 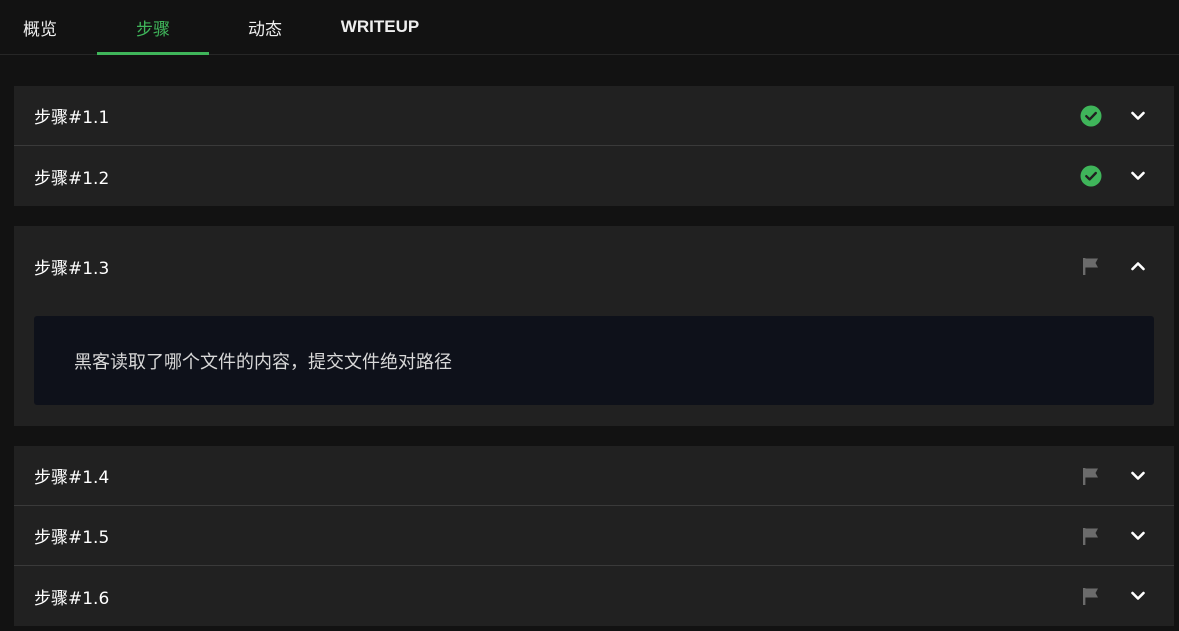 I want to click on tab-steps: 步骤, so click(x=153, y=27).